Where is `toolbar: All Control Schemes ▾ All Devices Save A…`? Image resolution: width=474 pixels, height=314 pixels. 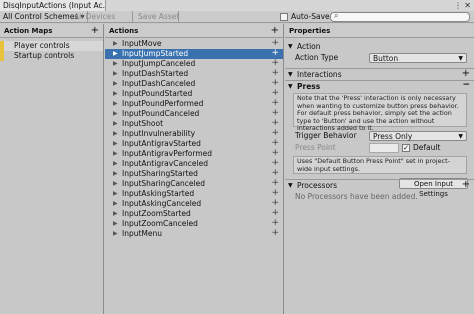
toolbar: All Control Schemes ▾ All Devices Save A… is located at coordinates (237, 17).